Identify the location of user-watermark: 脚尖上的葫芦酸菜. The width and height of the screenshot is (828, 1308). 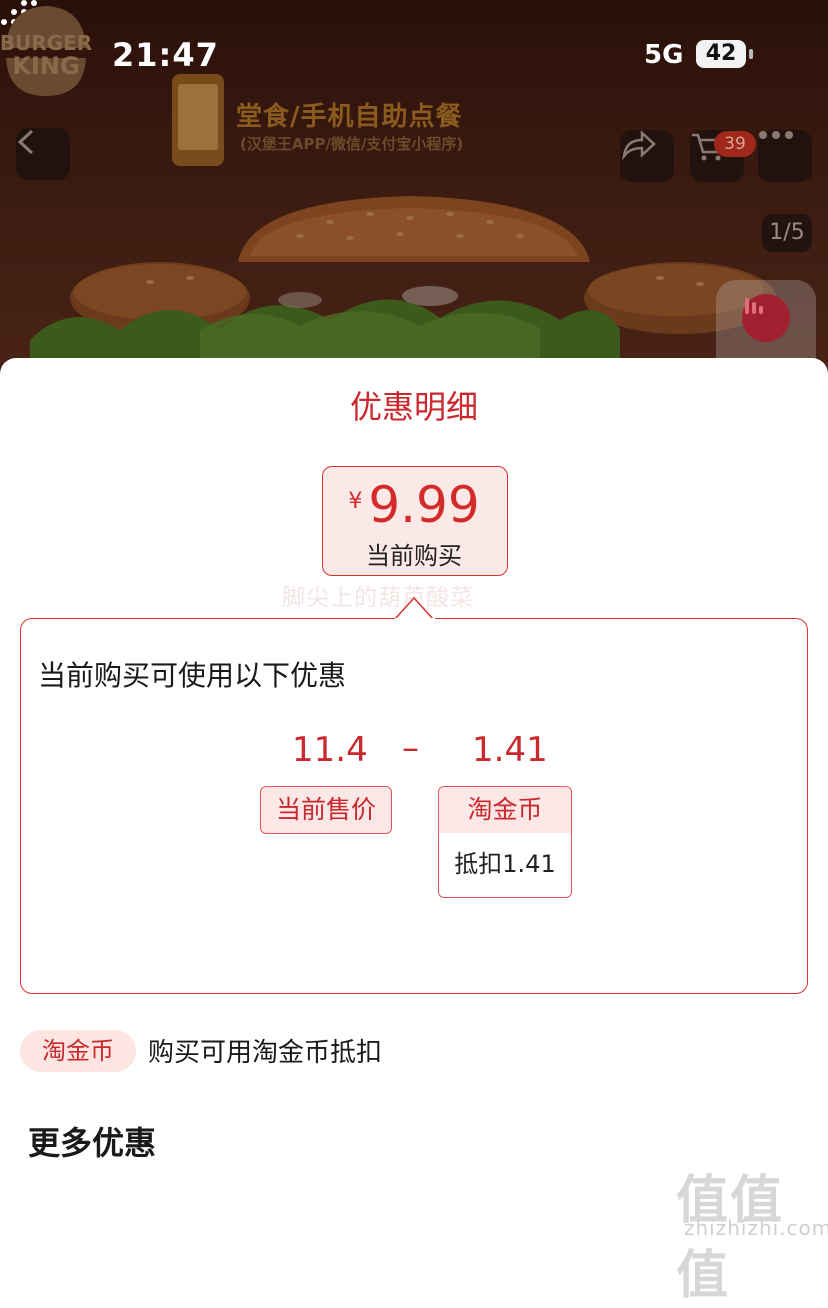
(378, 598).